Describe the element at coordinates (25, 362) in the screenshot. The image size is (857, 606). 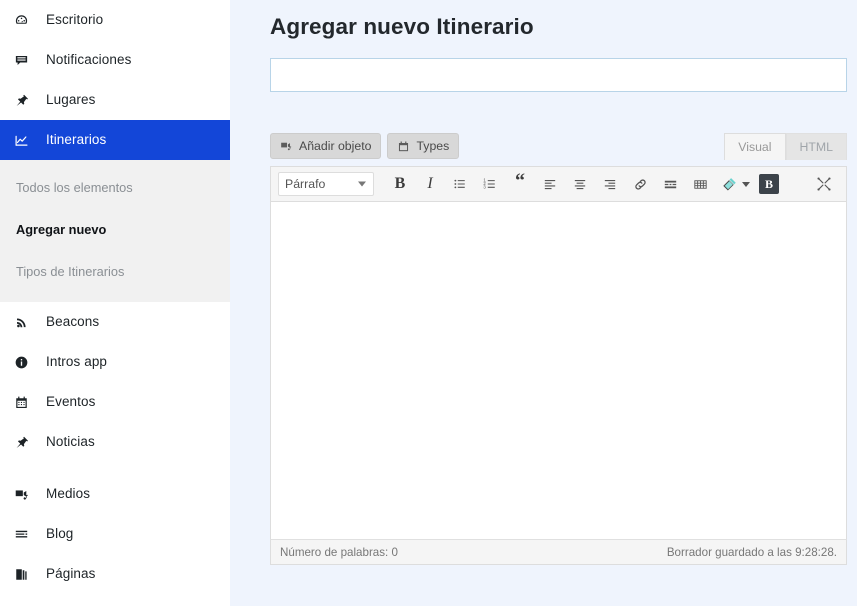
I see `info-circle-icon` at that location.